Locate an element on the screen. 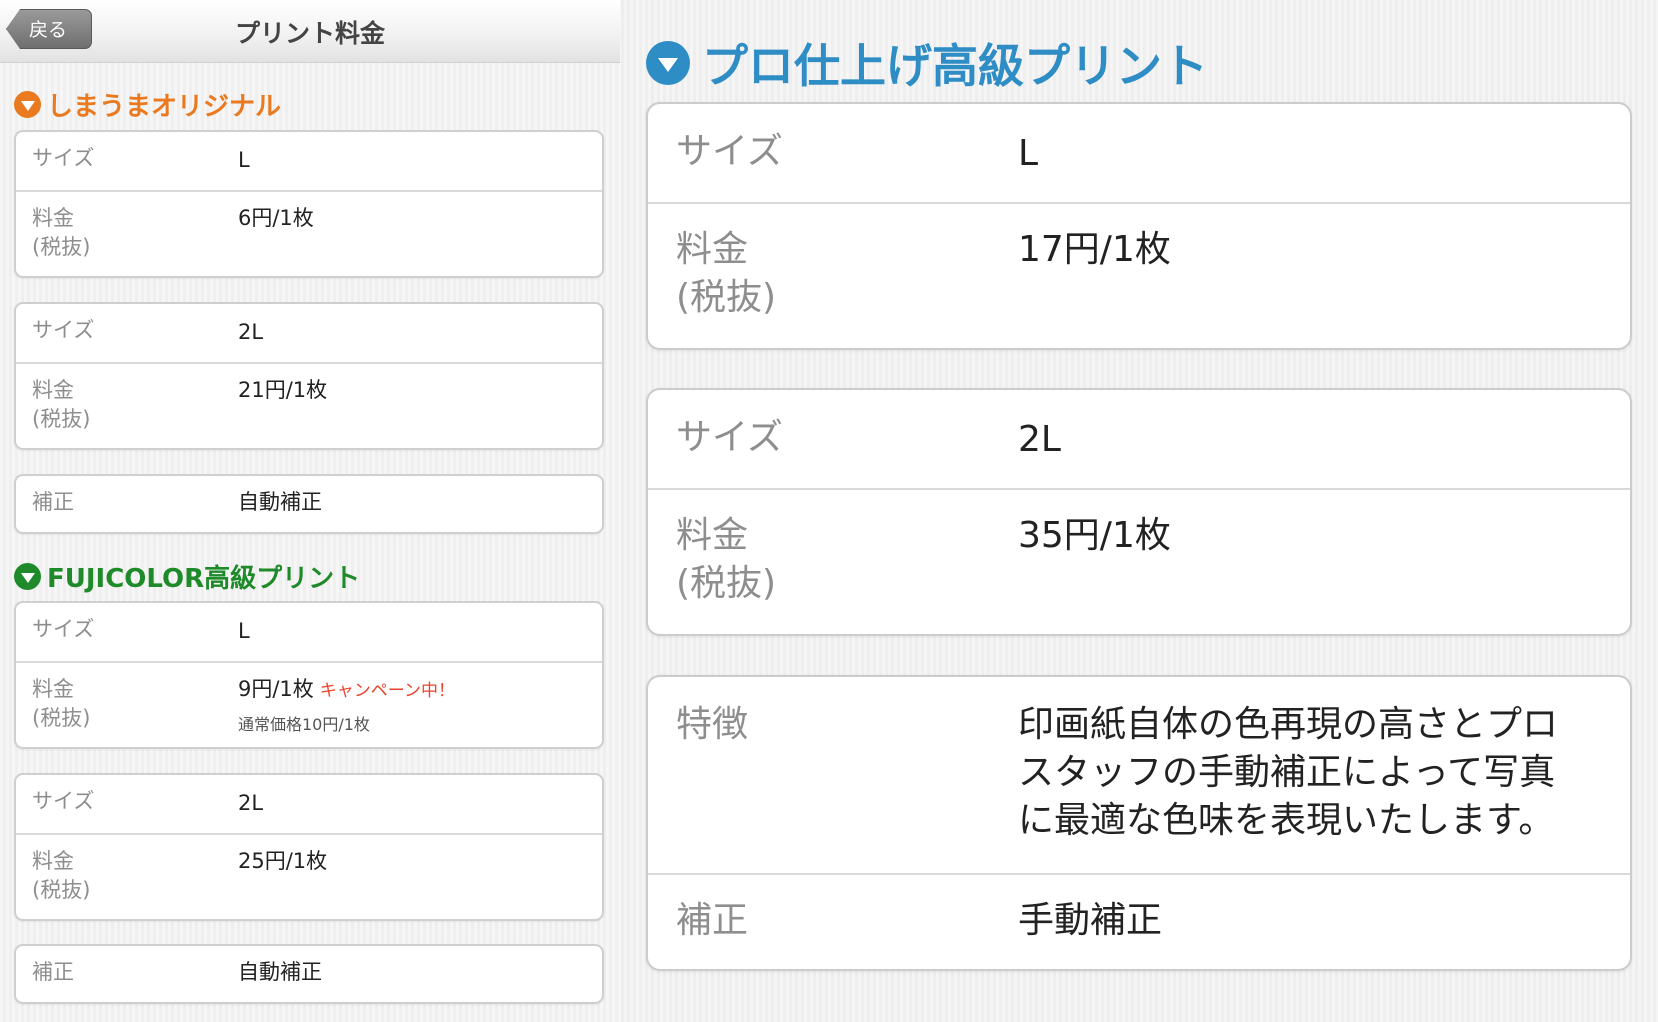 The width and height of the screenshot is (1658, 1022). price-card-fujicolor-l: サイズ L 料金 (税抜) 9円/1枚 キャンペーン中！ 通常価格10円/1枚 is located at coordinates (309, 675).